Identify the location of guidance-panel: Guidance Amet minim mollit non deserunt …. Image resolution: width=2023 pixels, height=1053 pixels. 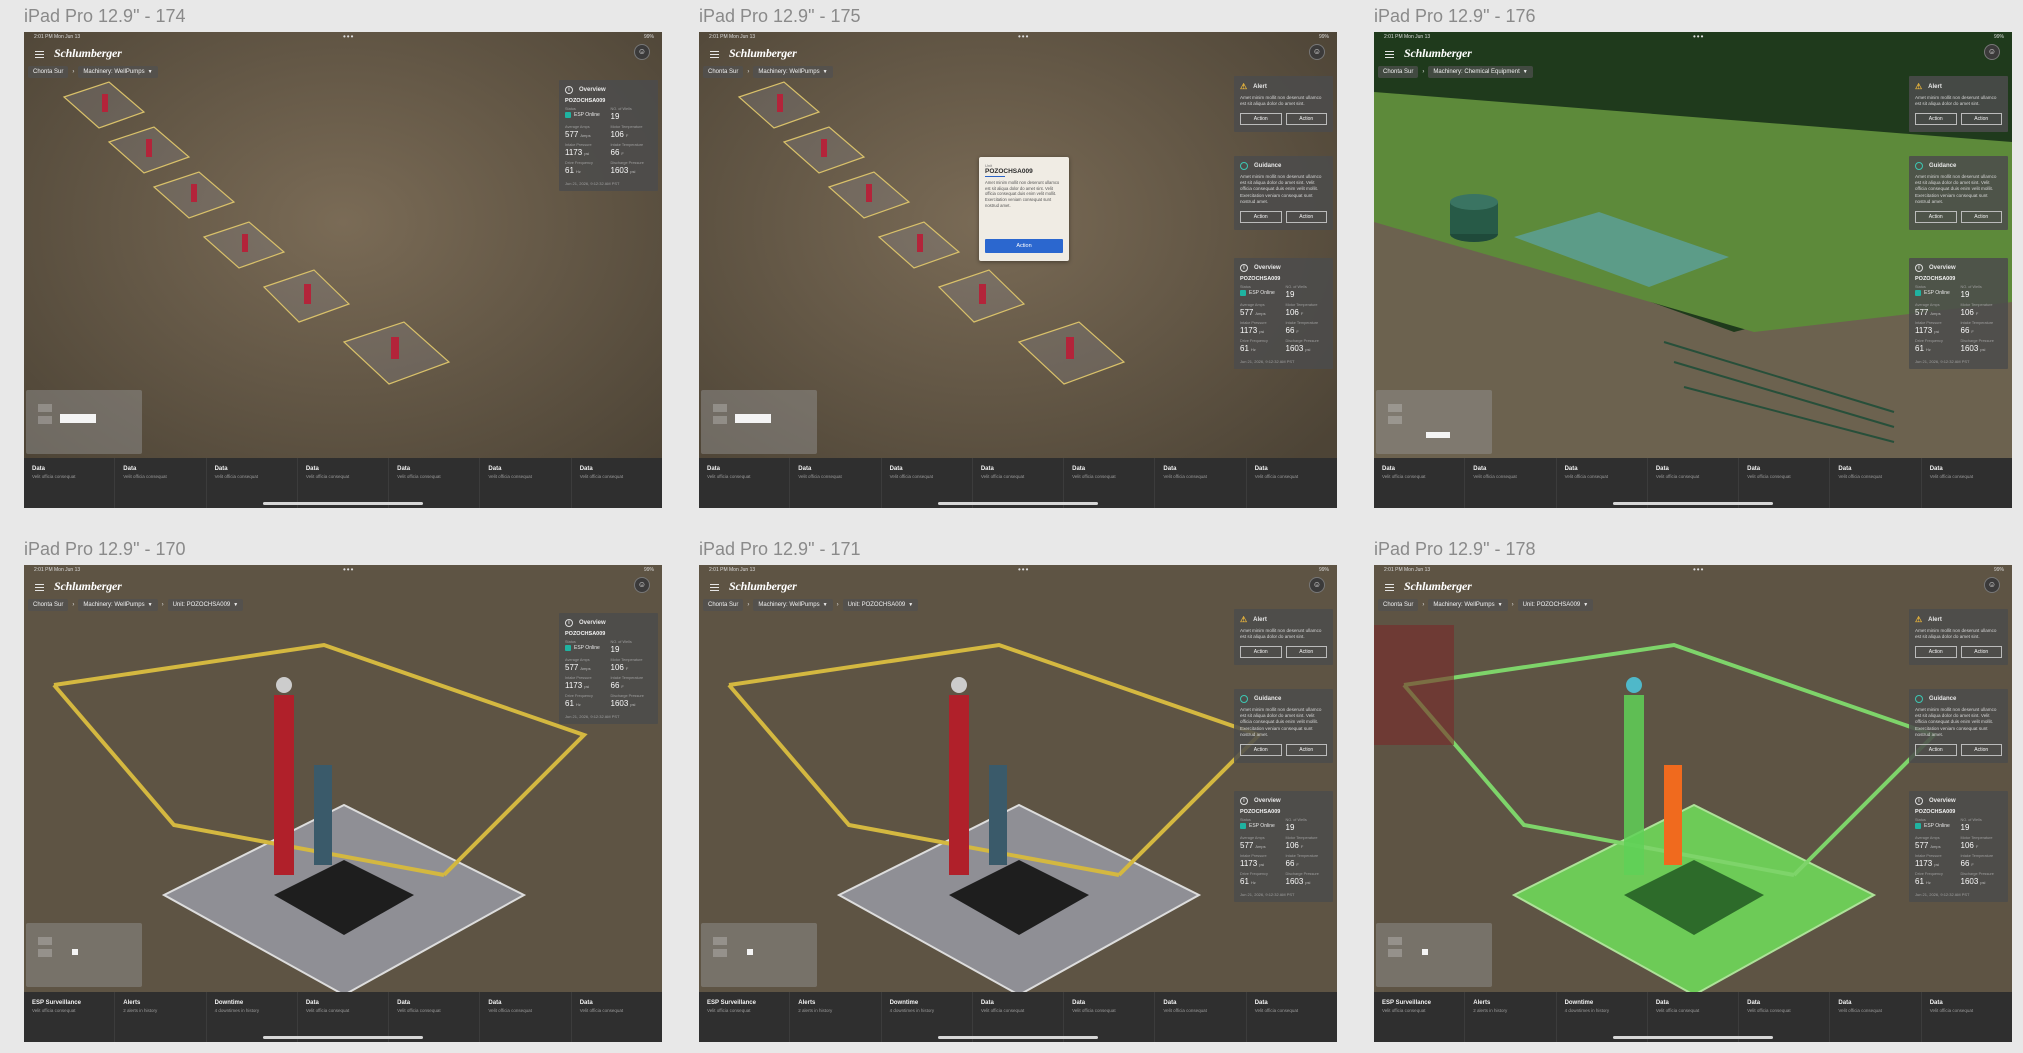
(1958, 726).